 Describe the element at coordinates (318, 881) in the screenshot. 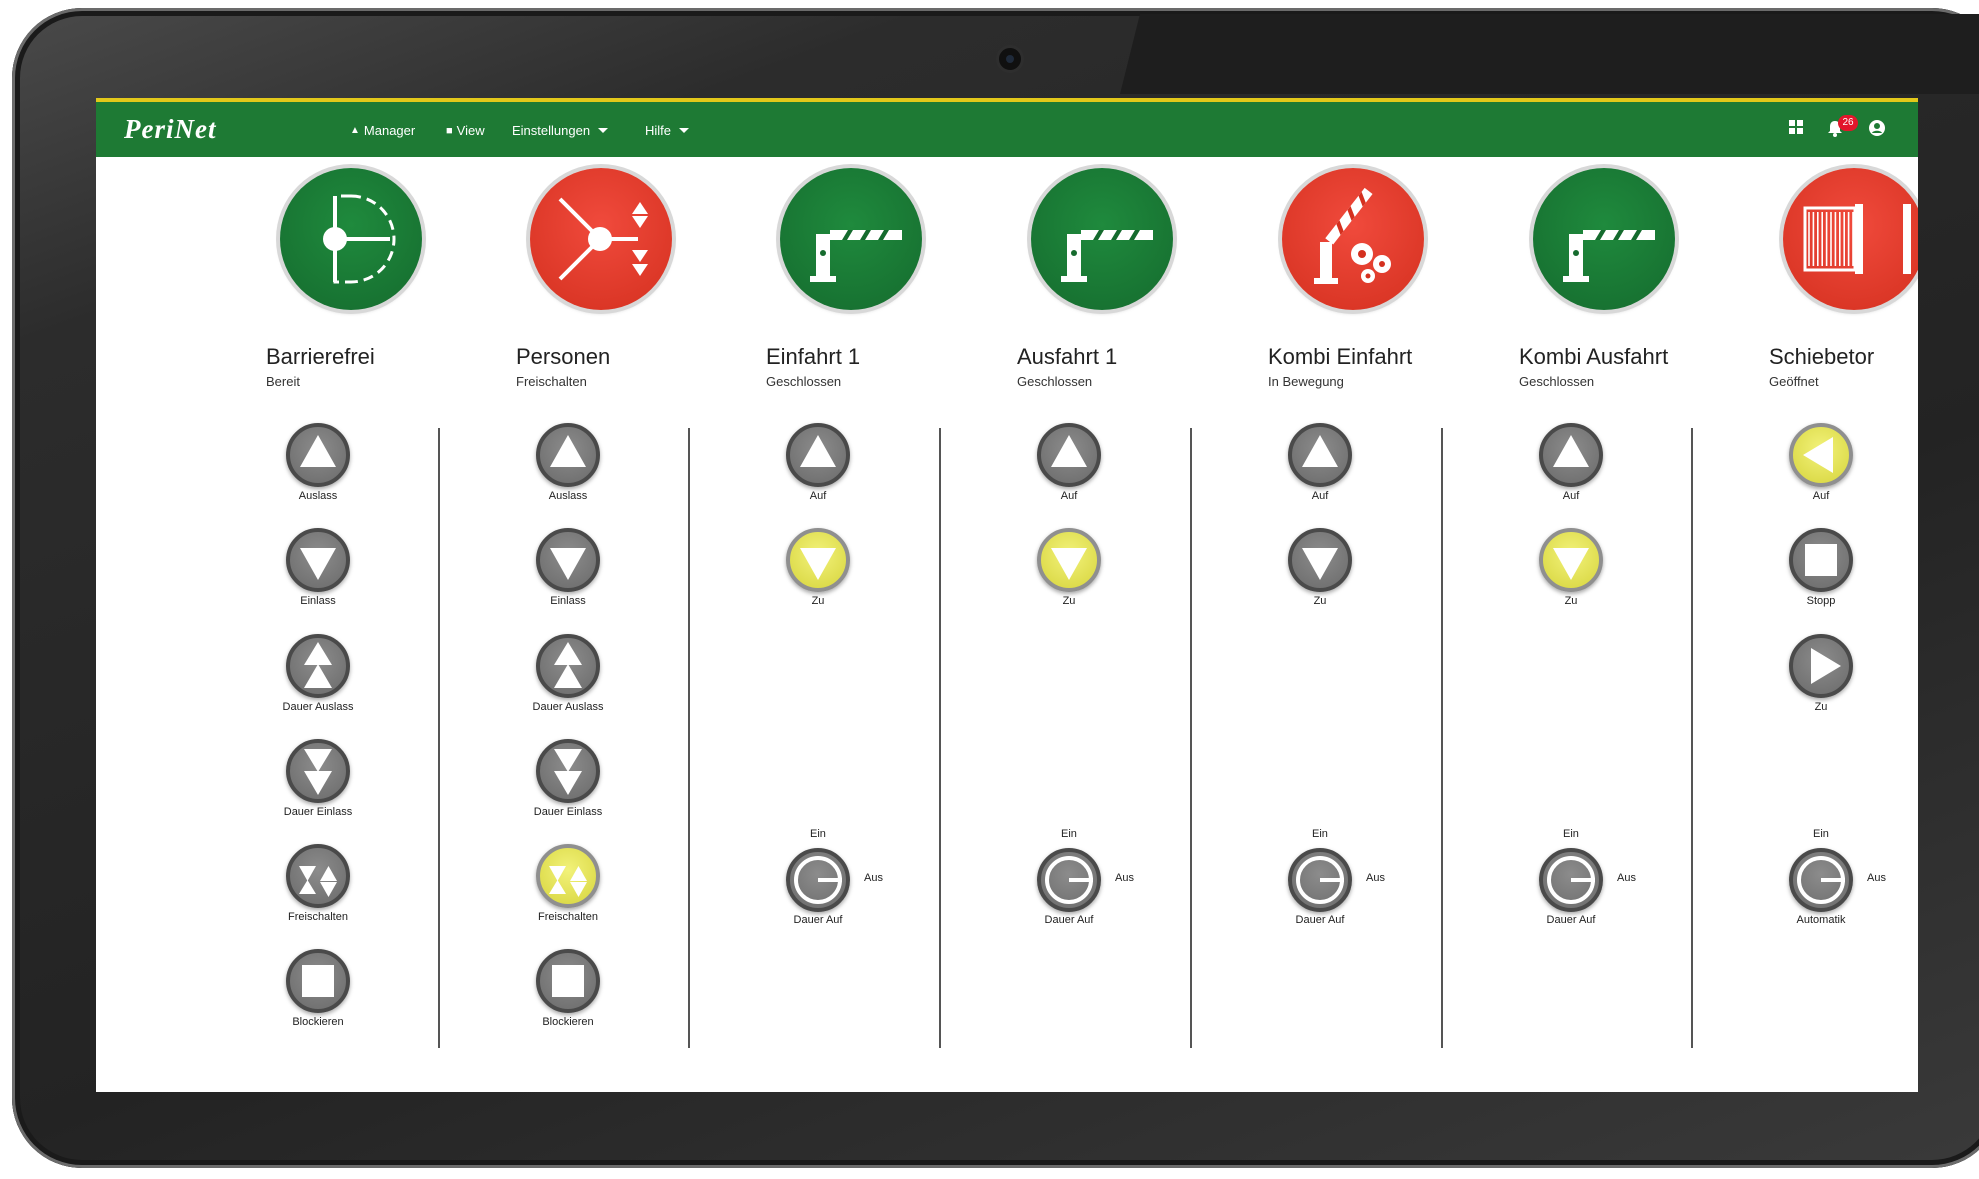

I see `freischalten-icon` at that location.